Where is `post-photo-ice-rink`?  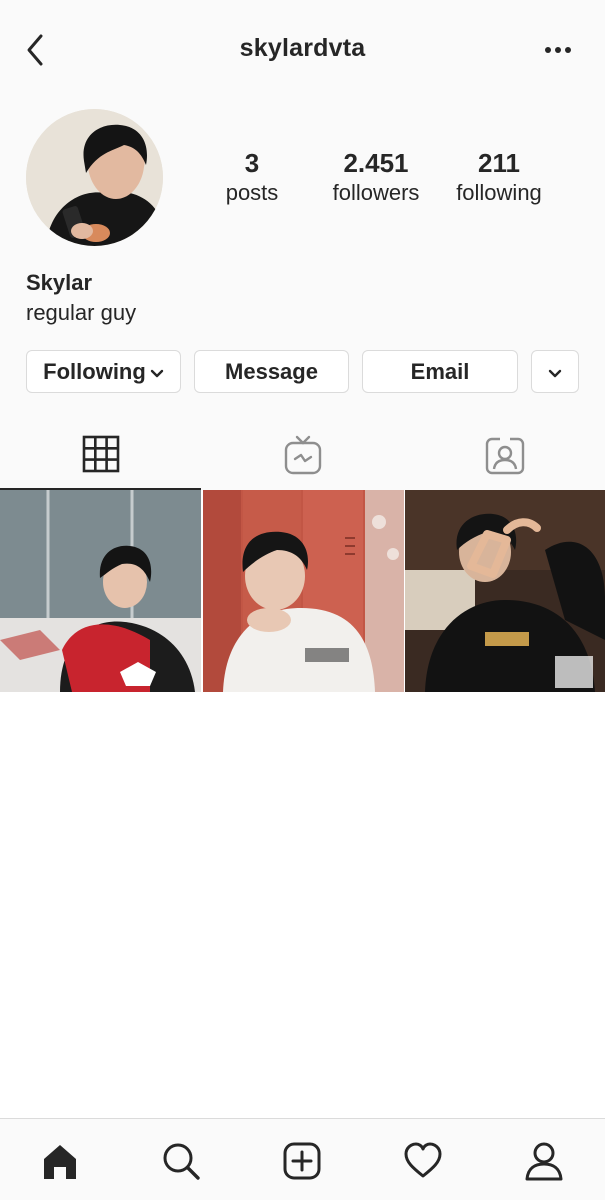 post-photo-ice-rink is located at coordinates (100, 591).